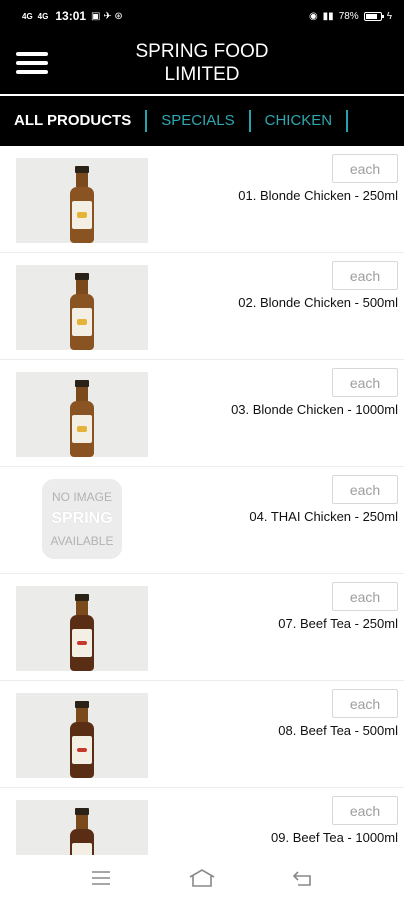  I want to click on tab-all-products: ALL PRODUCTS, so click(74, 121).